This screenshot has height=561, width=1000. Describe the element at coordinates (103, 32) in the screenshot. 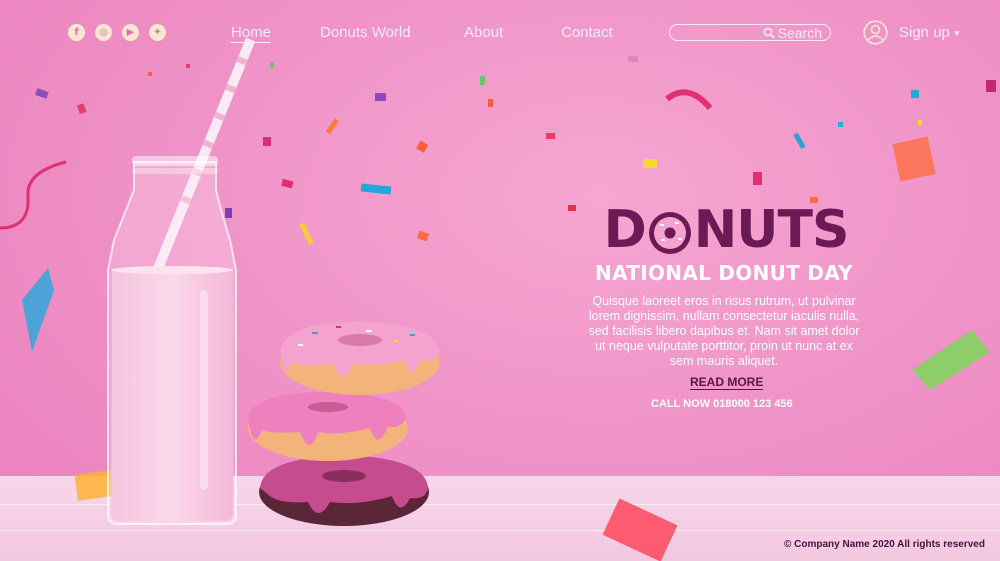

I see `instagram-icon: ◎` at that location.